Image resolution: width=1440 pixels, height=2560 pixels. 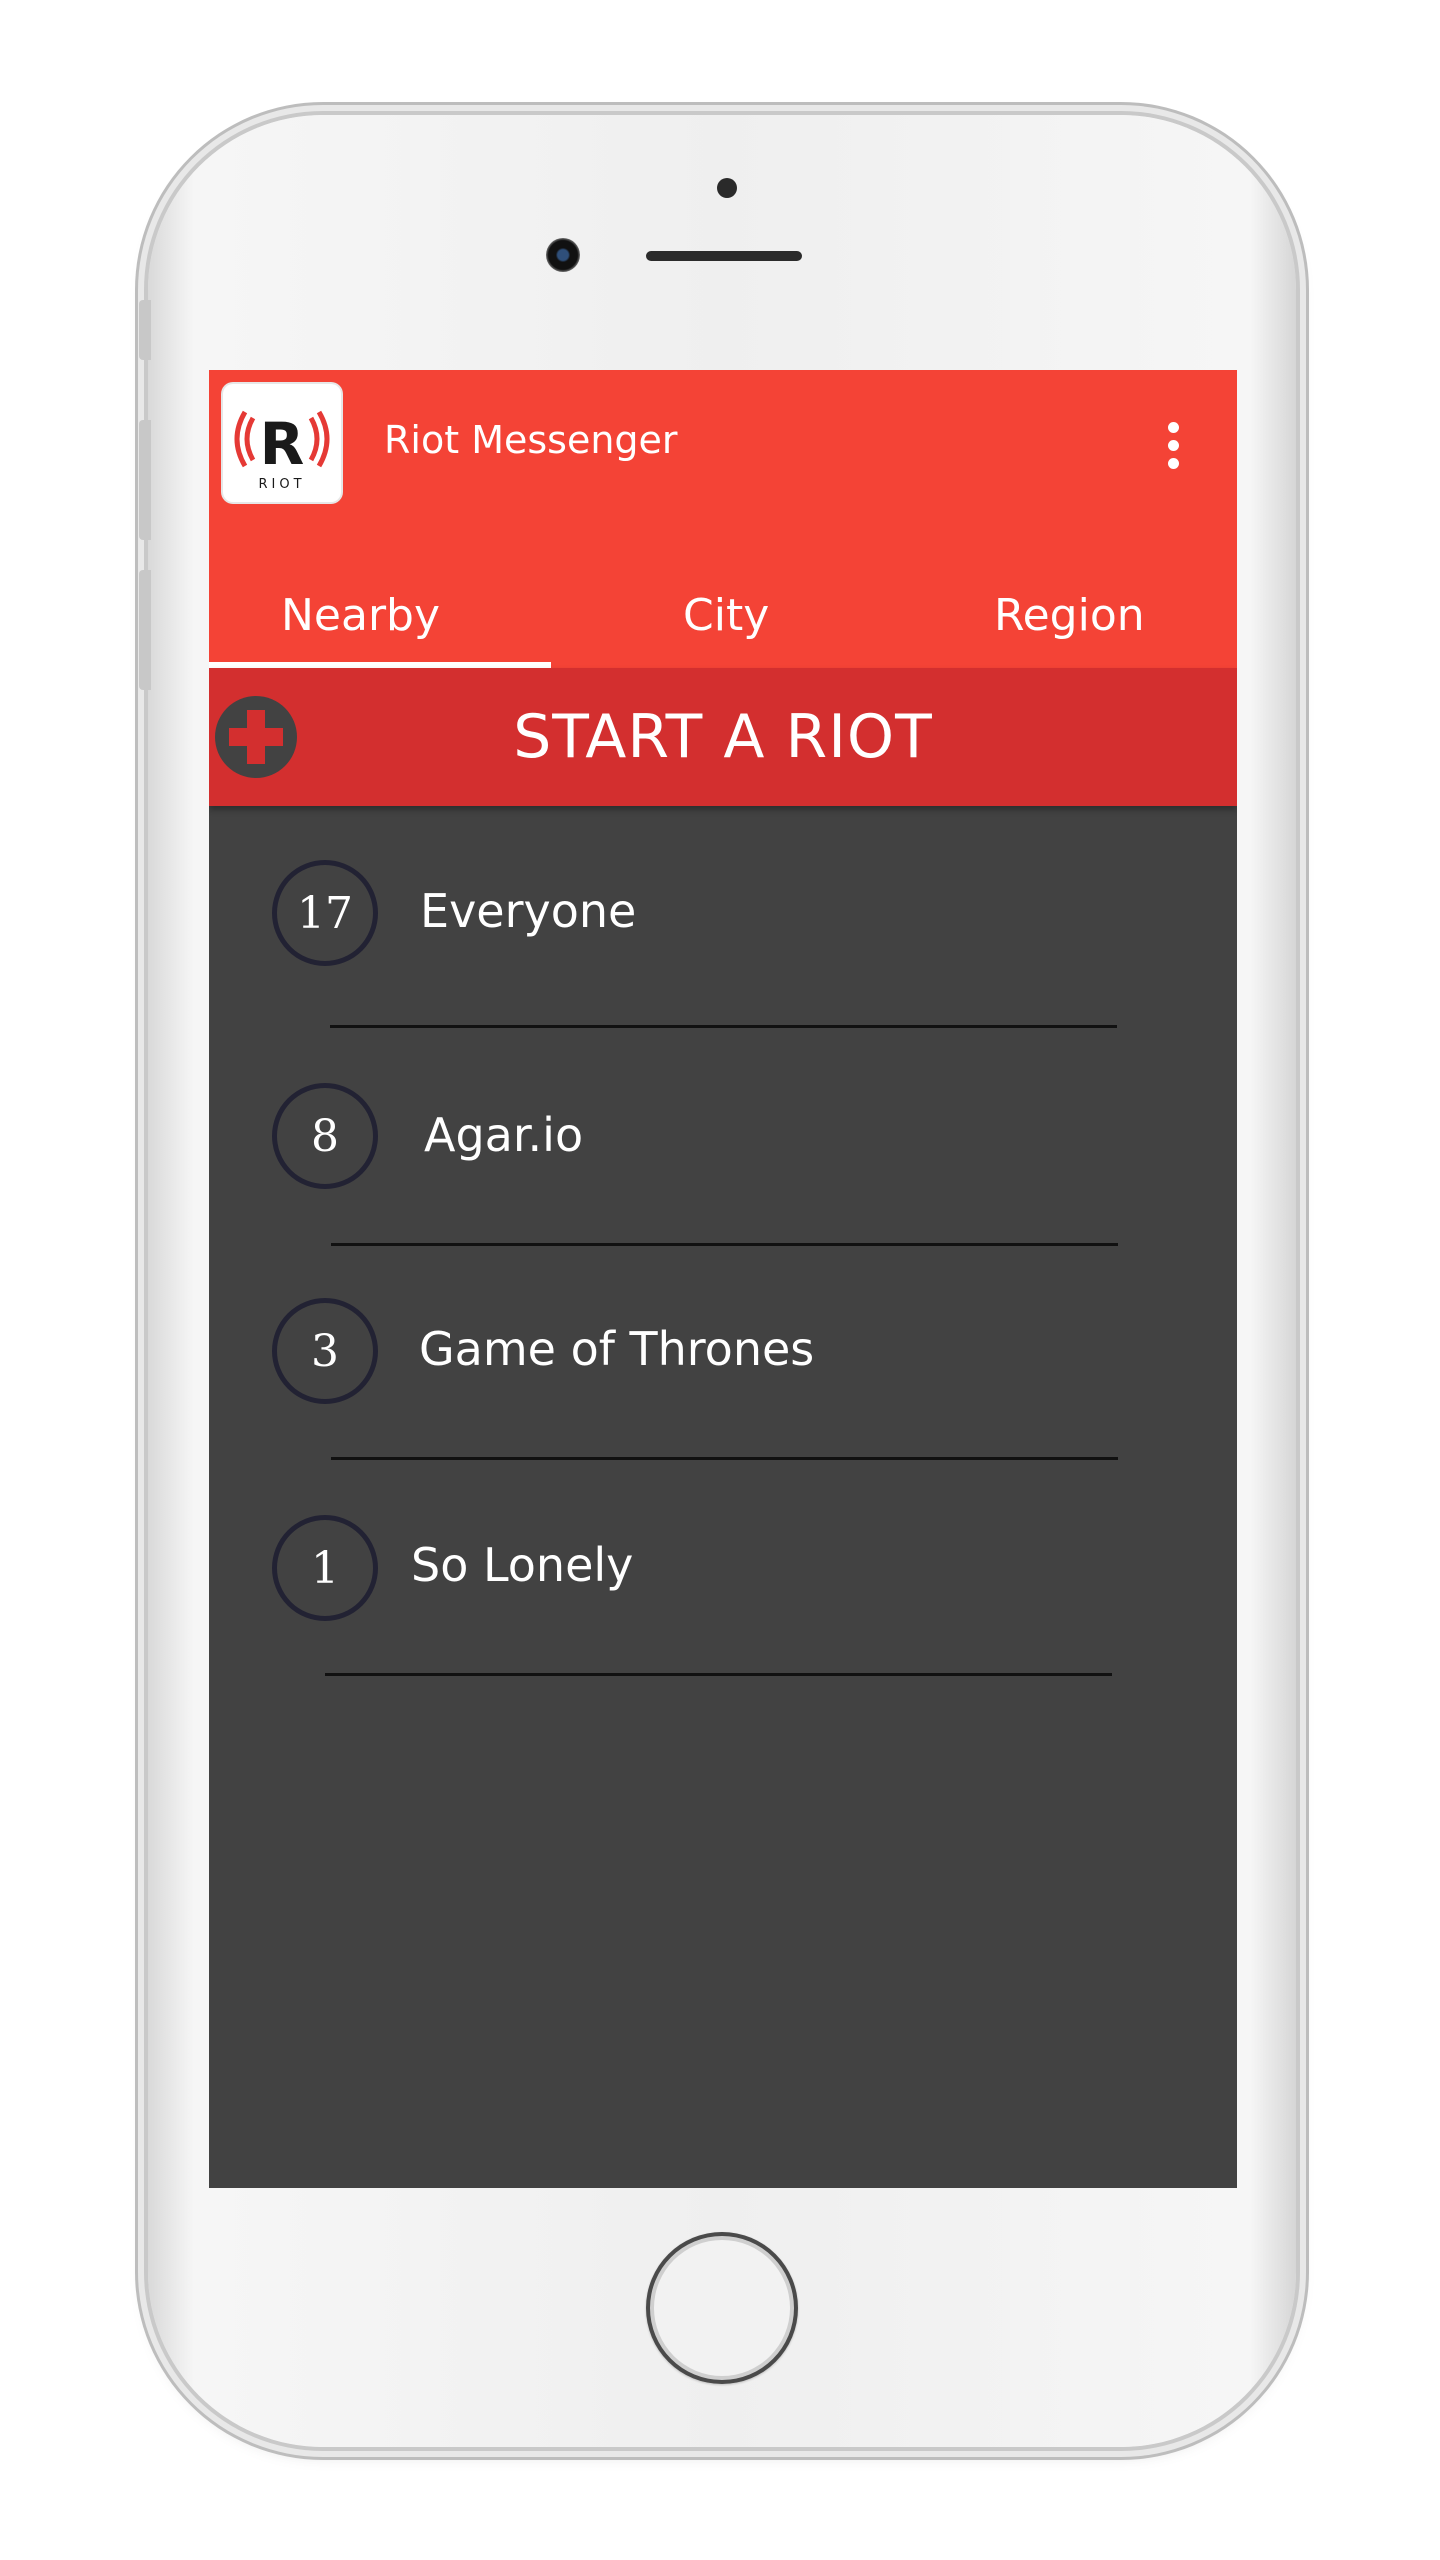 What do you see at coordinates (563, 255) in the screenshot?
I see `front-camera` at bounding box center [563, 255].